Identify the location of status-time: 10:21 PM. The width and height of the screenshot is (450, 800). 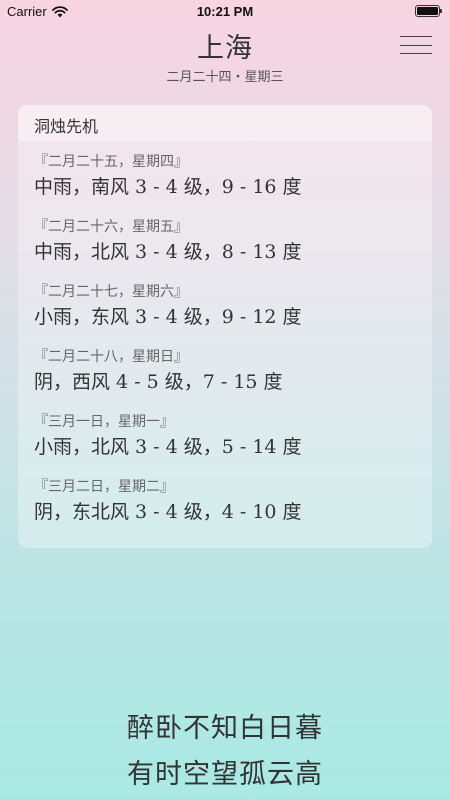
(225, 11).